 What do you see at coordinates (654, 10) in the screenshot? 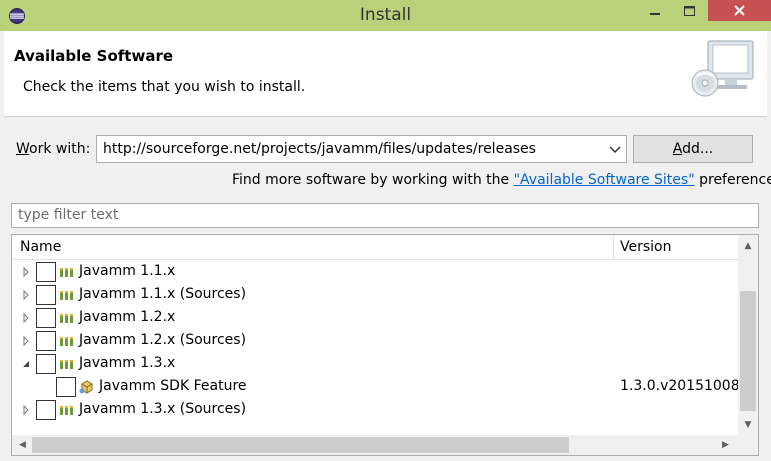
I see `minimize-button` at bounding box center [654, 10].